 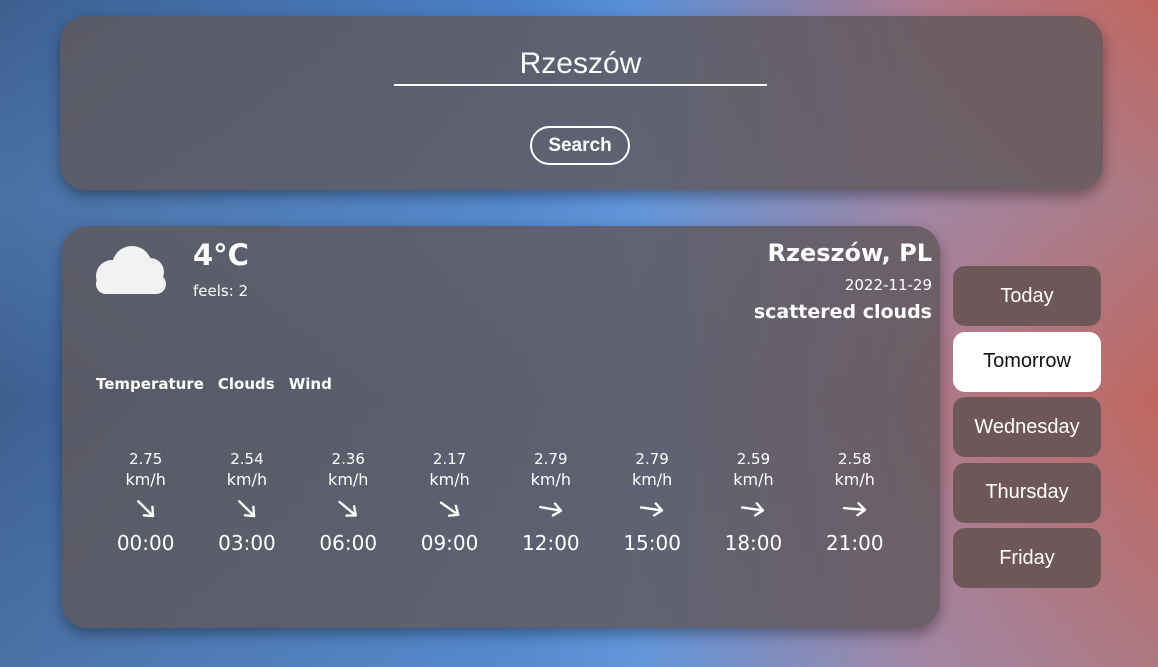 I want to click on wind-speed: 2.36, so click(x=348, y=459).